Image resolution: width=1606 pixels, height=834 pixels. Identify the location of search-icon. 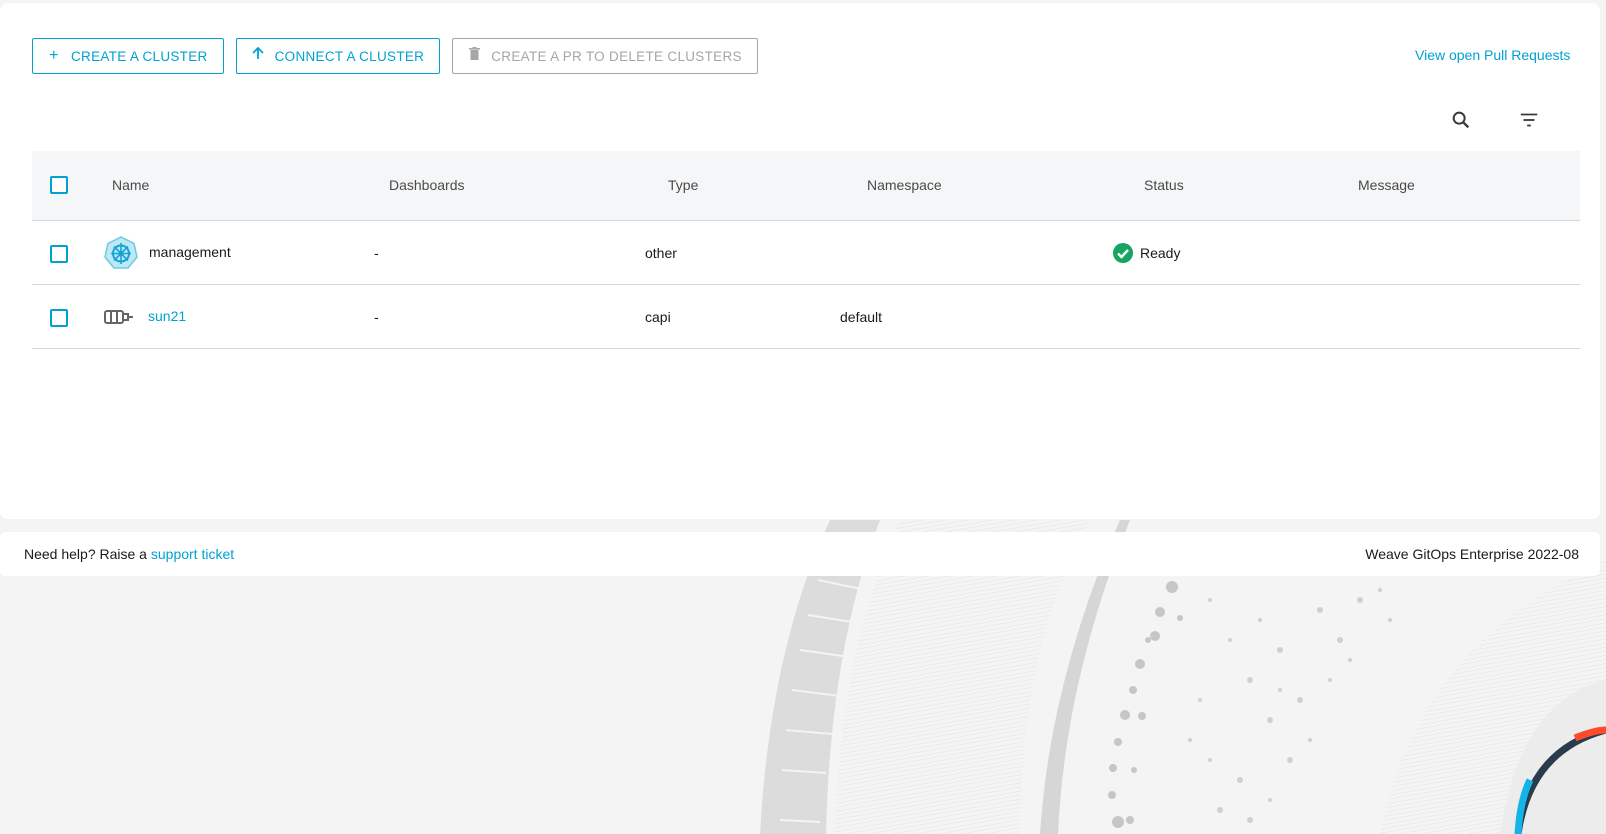
(1461, 120).